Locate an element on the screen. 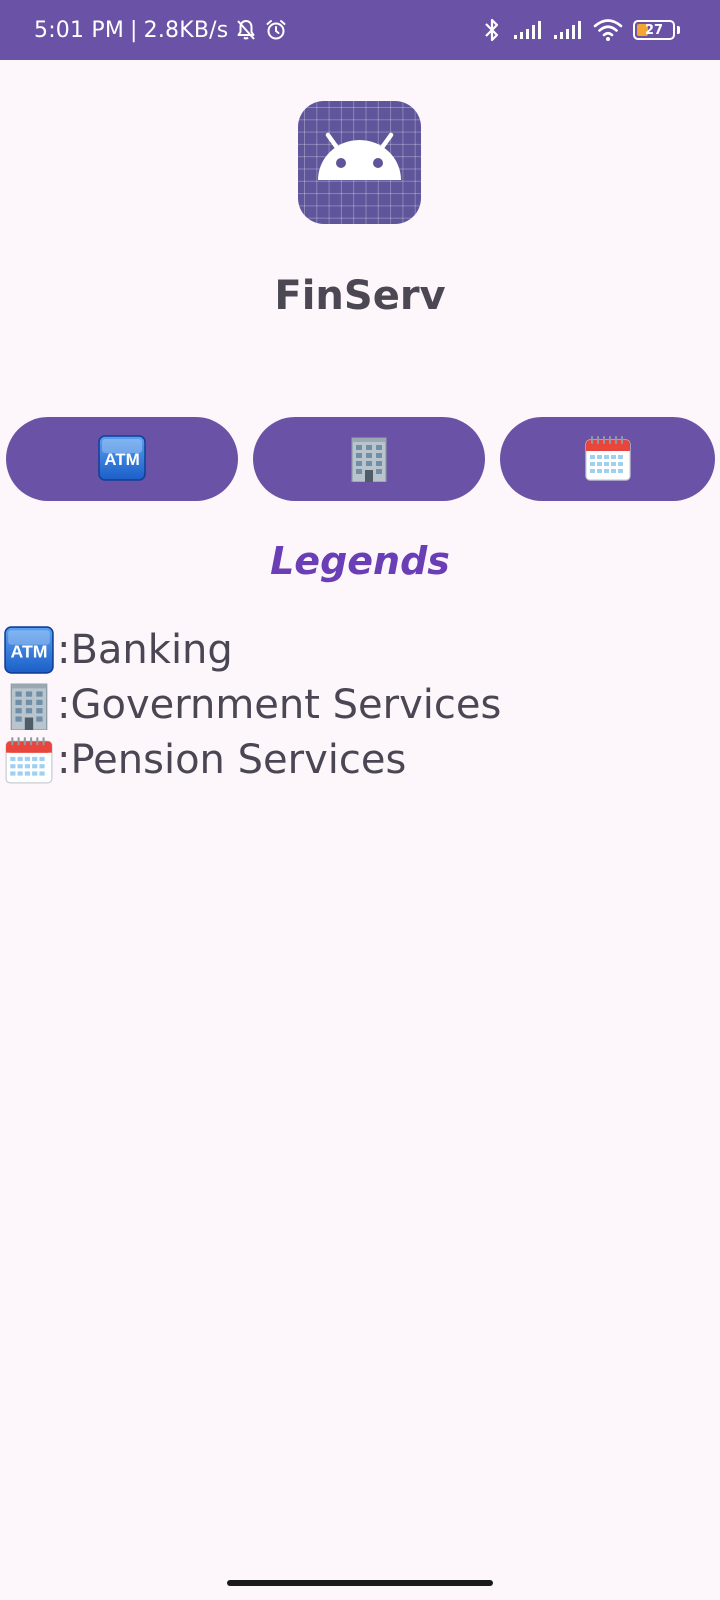 This screenshot has width=720, height=1600. android-icon is located at coordinates (359, 162).